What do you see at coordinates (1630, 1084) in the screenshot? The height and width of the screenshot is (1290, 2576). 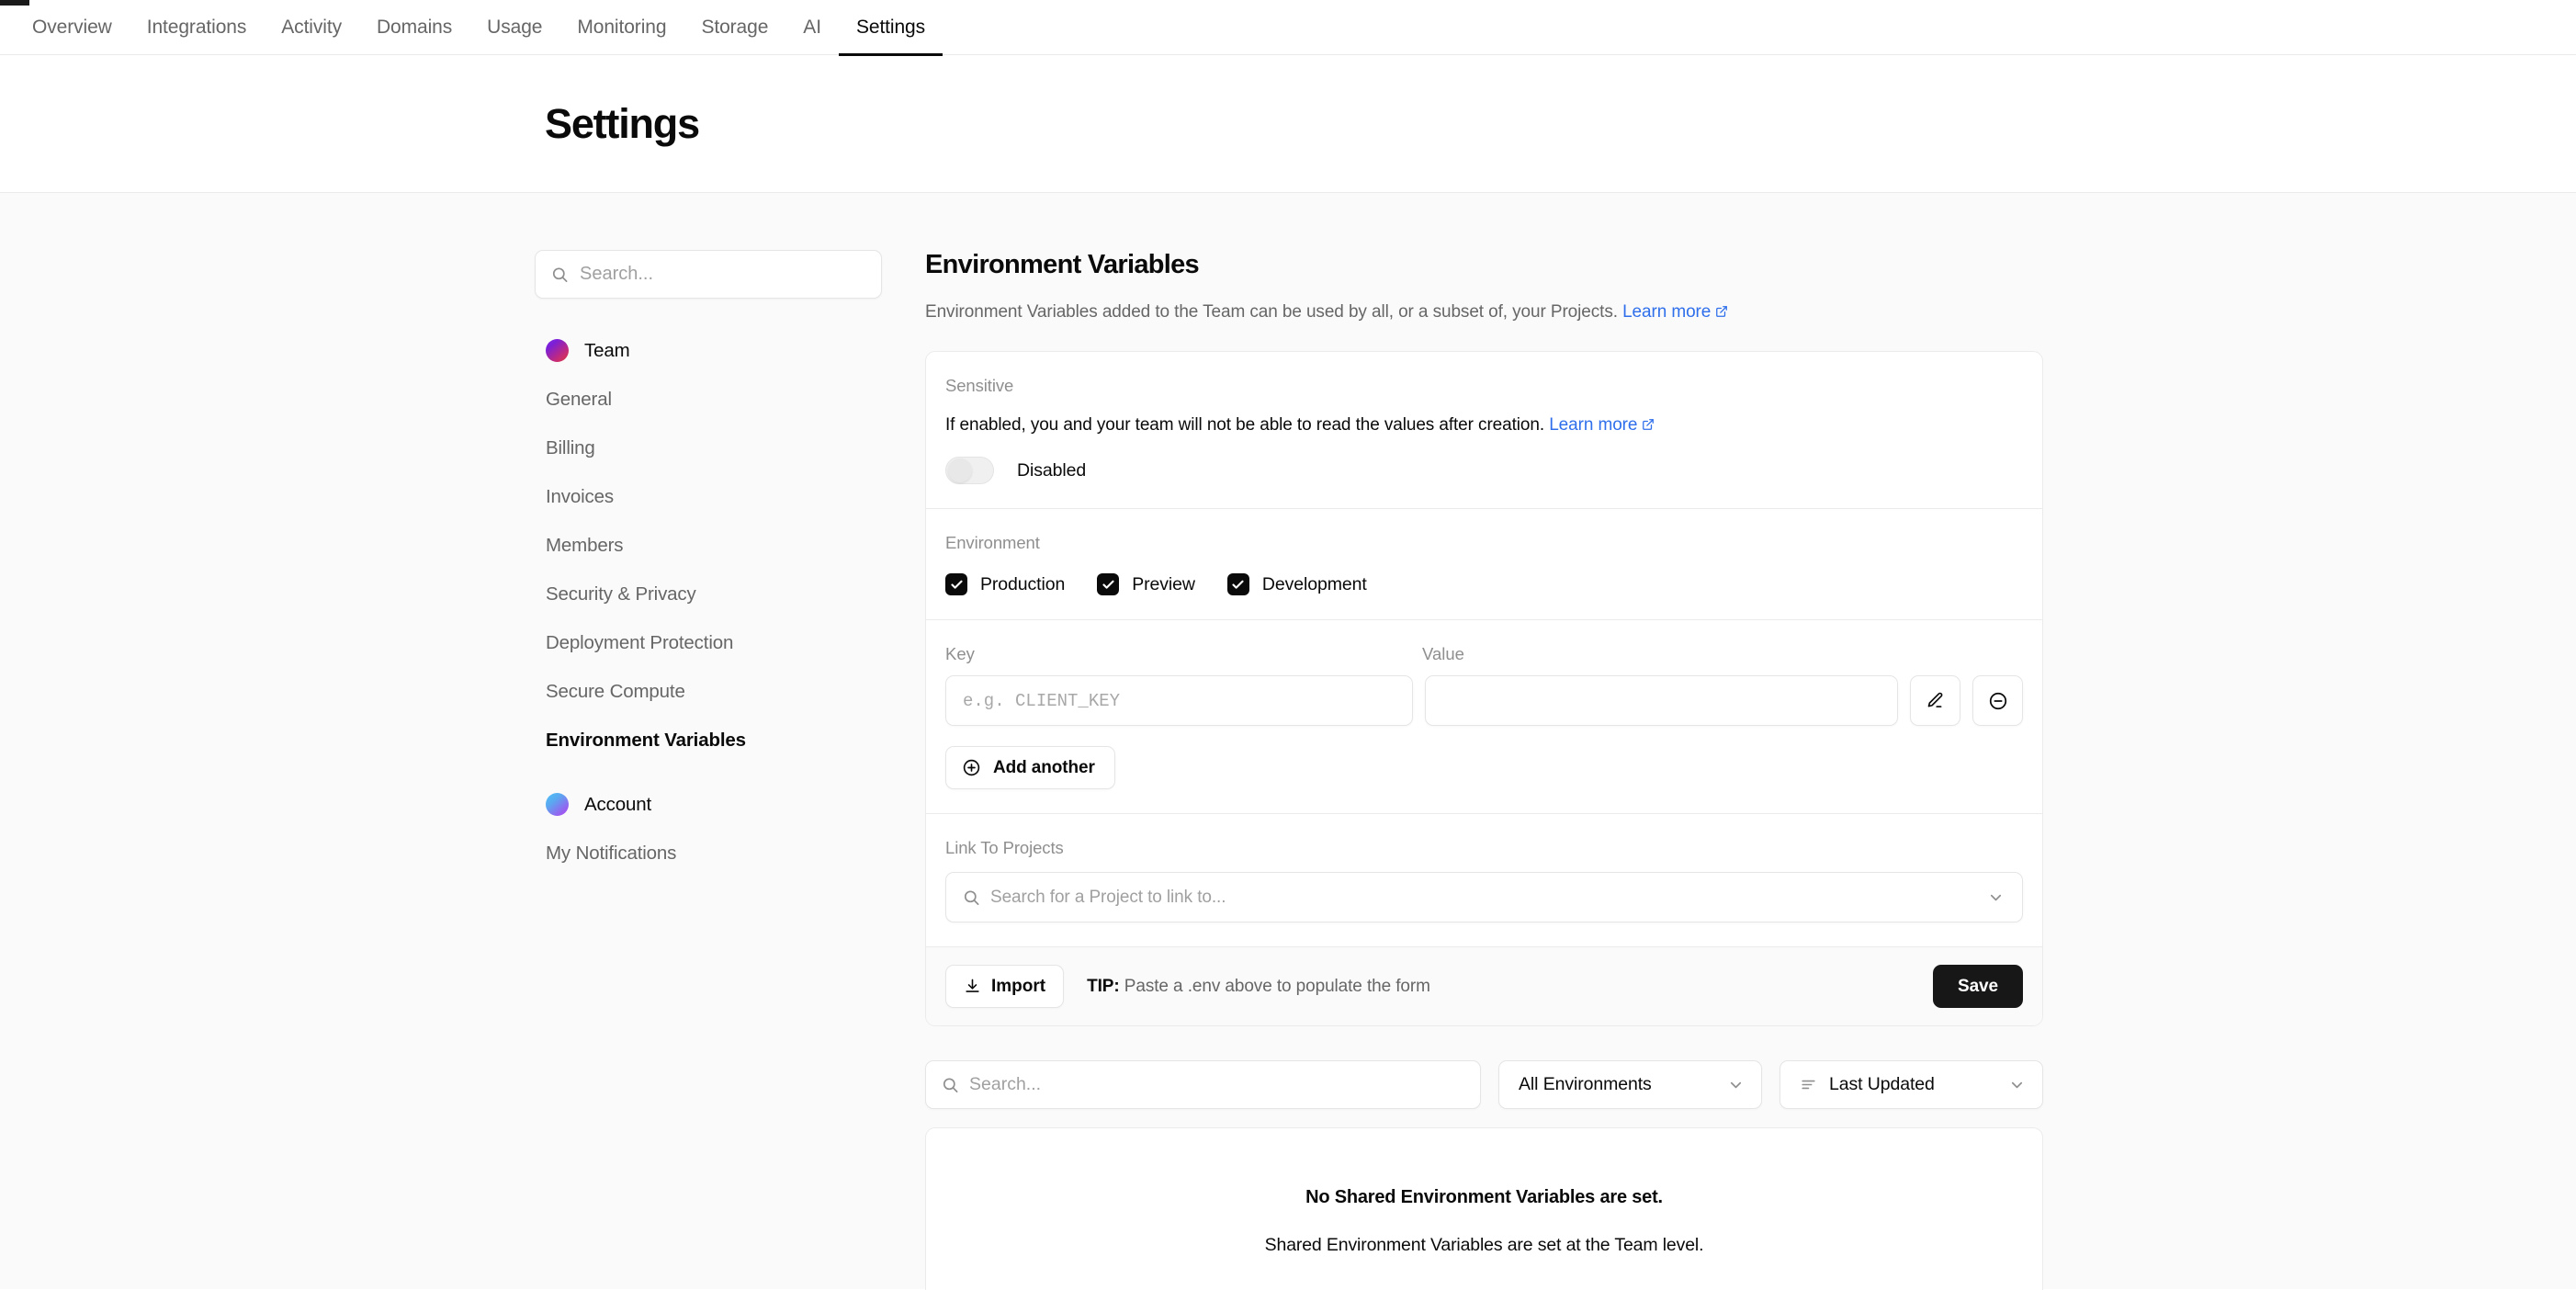 I see `environment-filter-select: All Environments` at bounding box center [1630, 1084].